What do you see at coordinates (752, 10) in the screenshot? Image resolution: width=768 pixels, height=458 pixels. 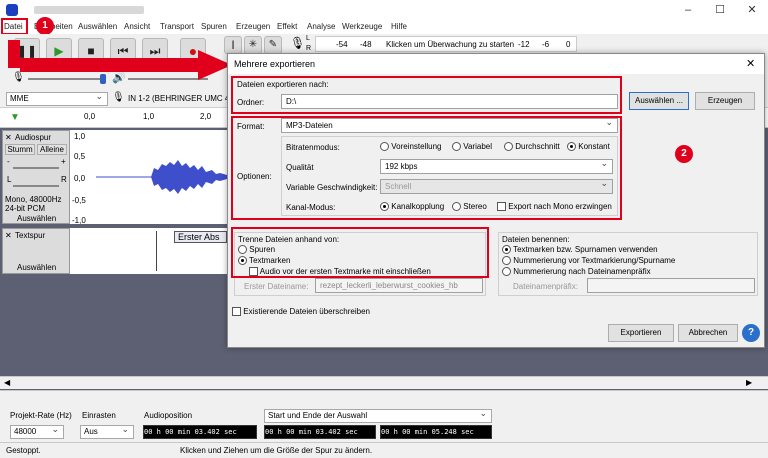 I see `close-window-button: ✕` at bounding box center [752, 10].